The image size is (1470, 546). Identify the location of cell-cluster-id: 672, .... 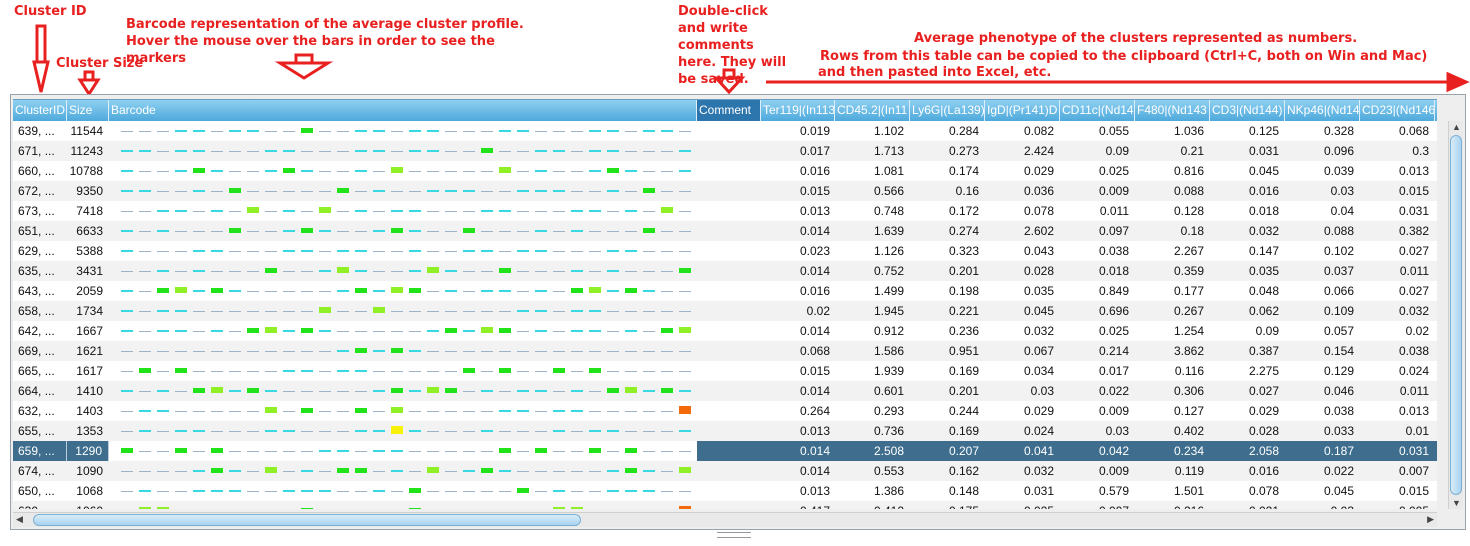
(40, 191).